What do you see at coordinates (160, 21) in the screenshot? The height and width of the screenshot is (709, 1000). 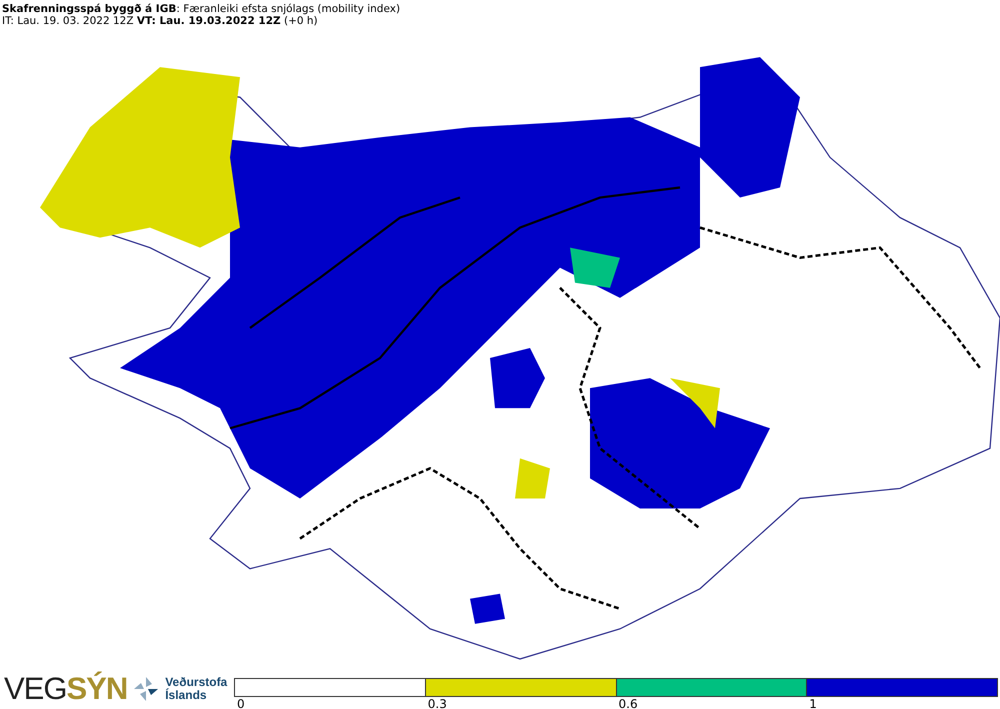 I see `forecast-times: IT: Lau. 19. 03. 2022 12Z VT: Lau. 19.03.2022 12Z (+0 h)` at bounding box center [160, 21].